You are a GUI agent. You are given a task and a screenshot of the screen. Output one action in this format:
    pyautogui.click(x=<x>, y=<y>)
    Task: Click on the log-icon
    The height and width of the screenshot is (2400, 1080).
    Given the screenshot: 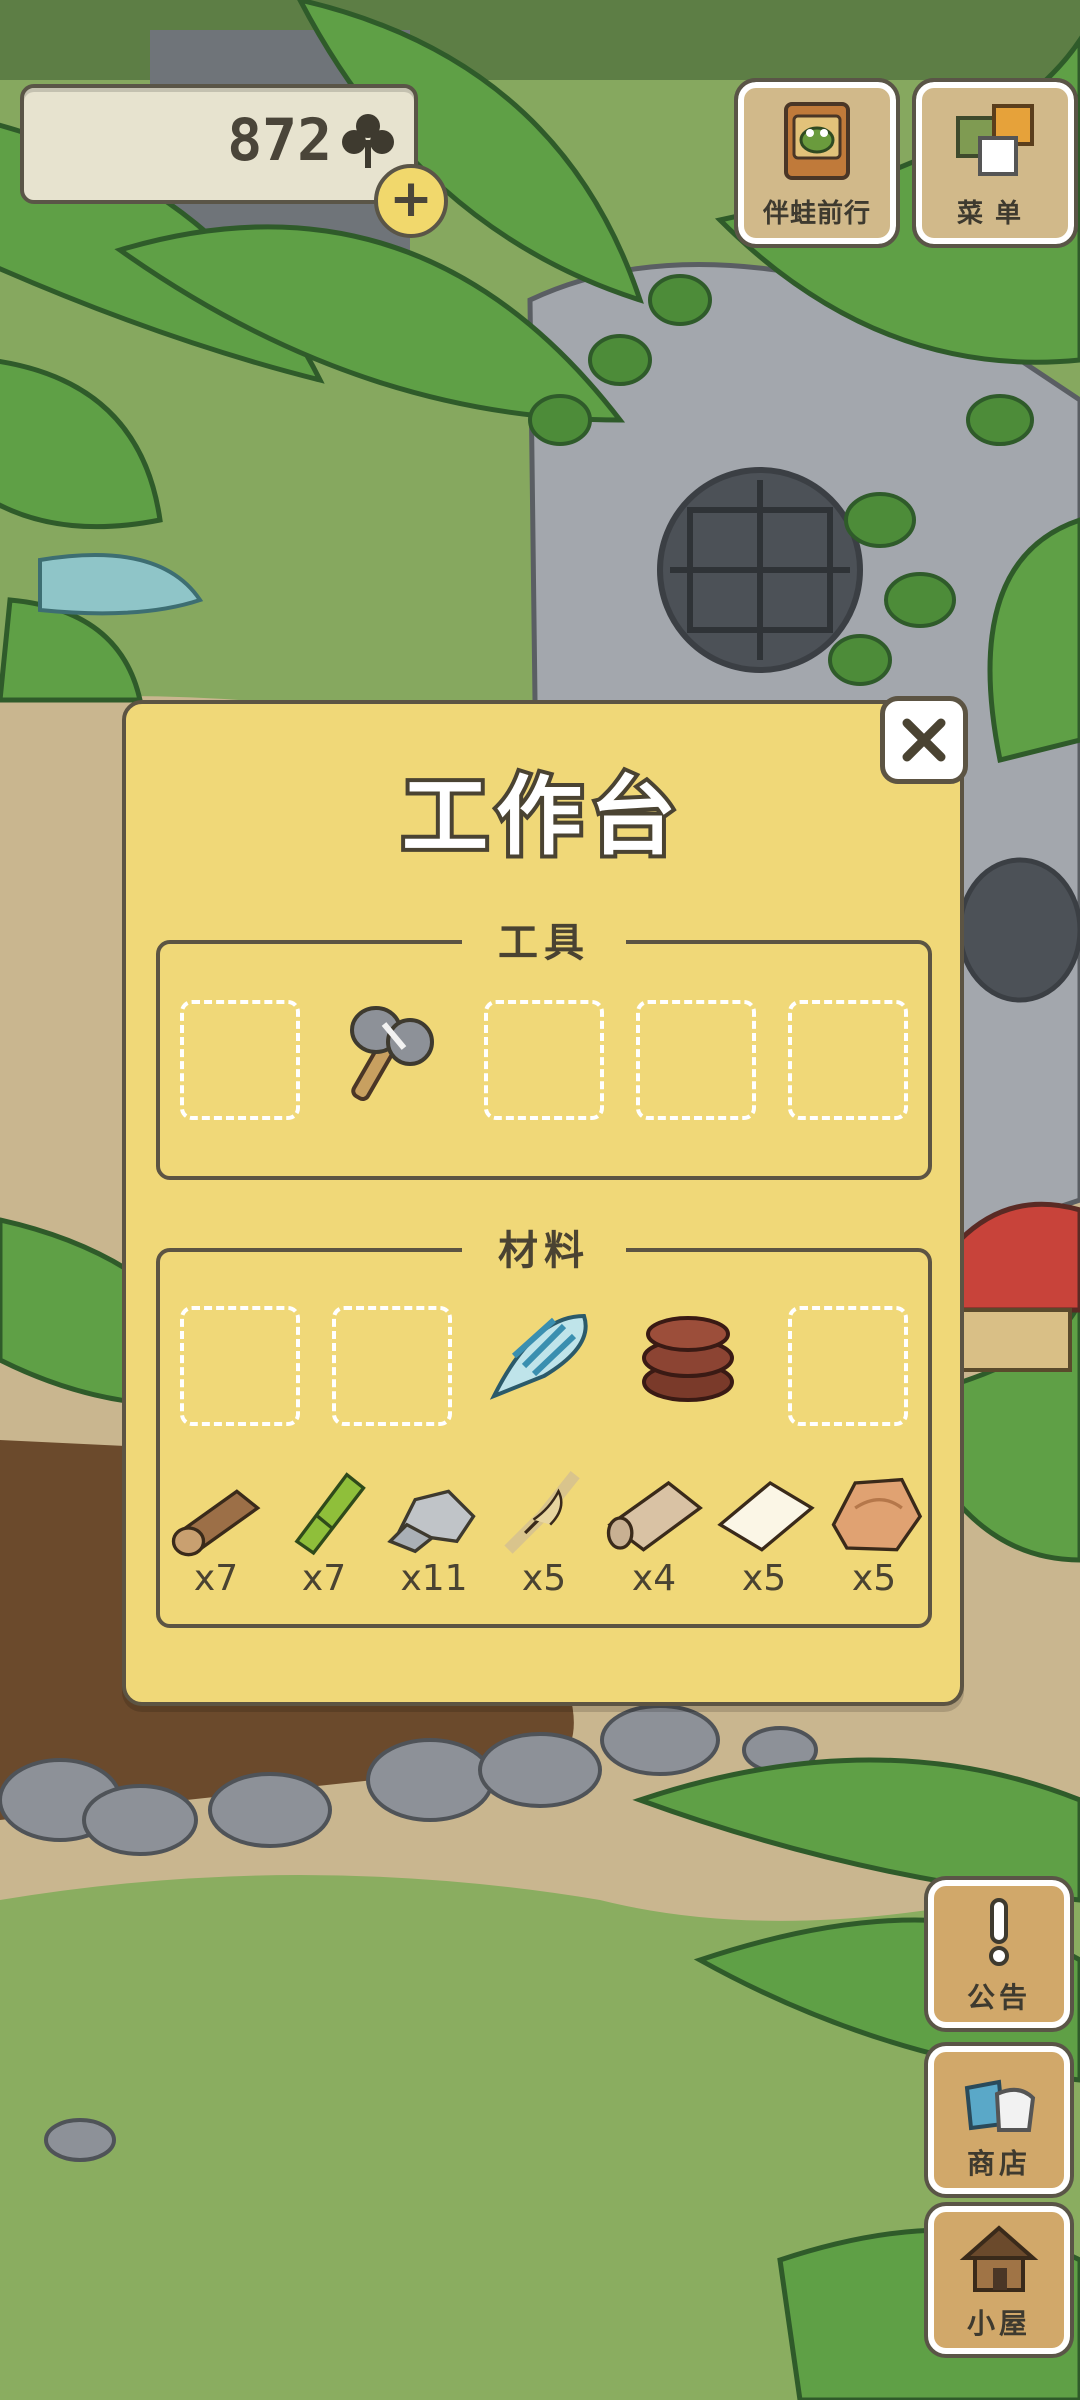 What is the action you would take?
    pyautogui.click(x=216, y=1508)
    